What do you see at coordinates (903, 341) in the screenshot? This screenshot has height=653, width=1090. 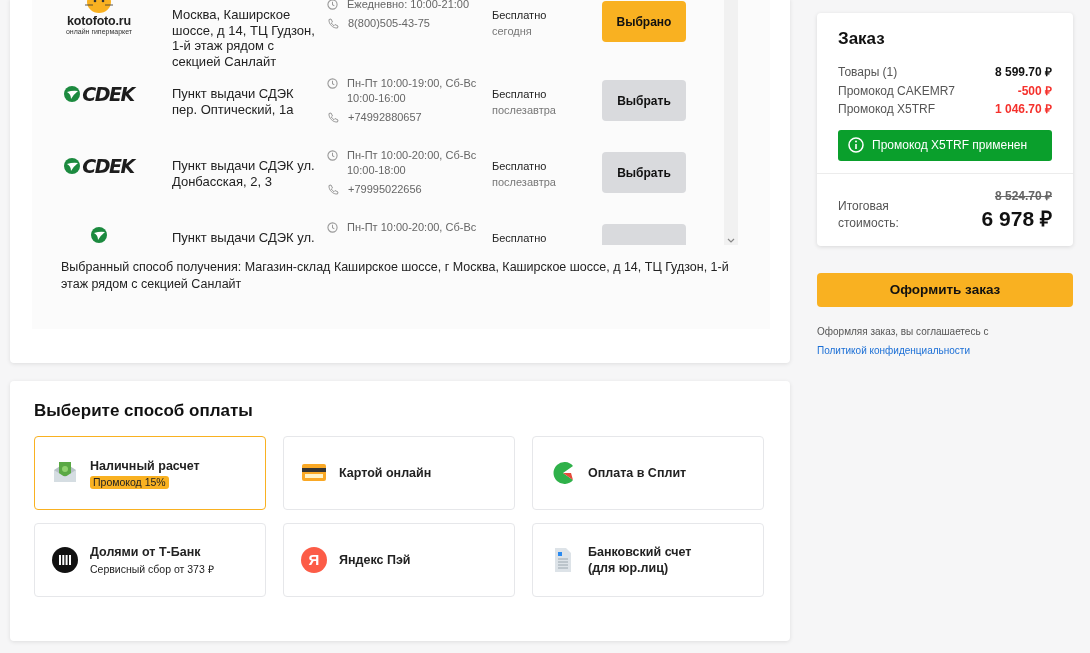 I see `consent-text: Оформляя заказ, вы соглашаетесь с Политикой конфиденциальности` at bounding box center [903, 341].